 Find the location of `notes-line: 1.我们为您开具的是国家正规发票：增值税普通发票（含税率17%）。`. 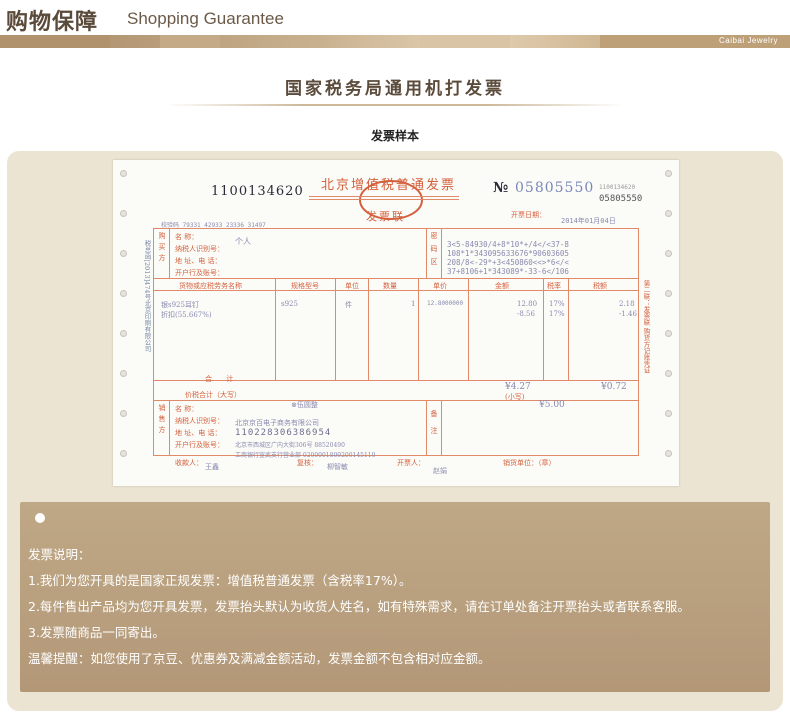

notes-line: 1.我们为您开具的是国家正规发票：增值税普通发票（含税率17%）。 is located at coordinates (220, 580).